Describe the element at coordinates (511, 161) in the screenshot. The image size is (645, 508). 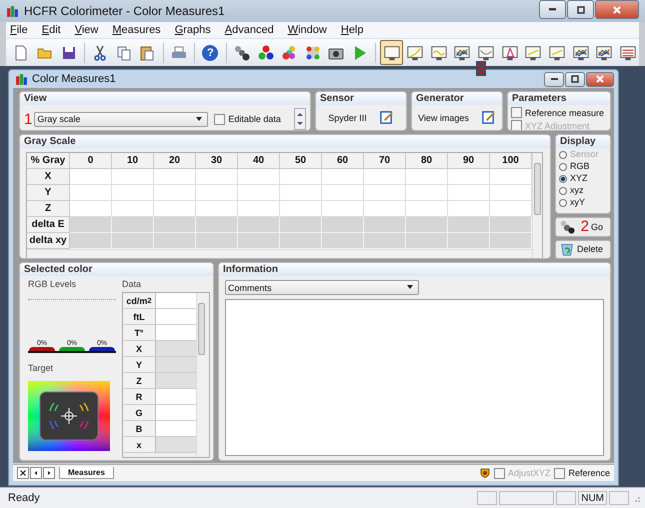
I see `column-header: 100` at that location.